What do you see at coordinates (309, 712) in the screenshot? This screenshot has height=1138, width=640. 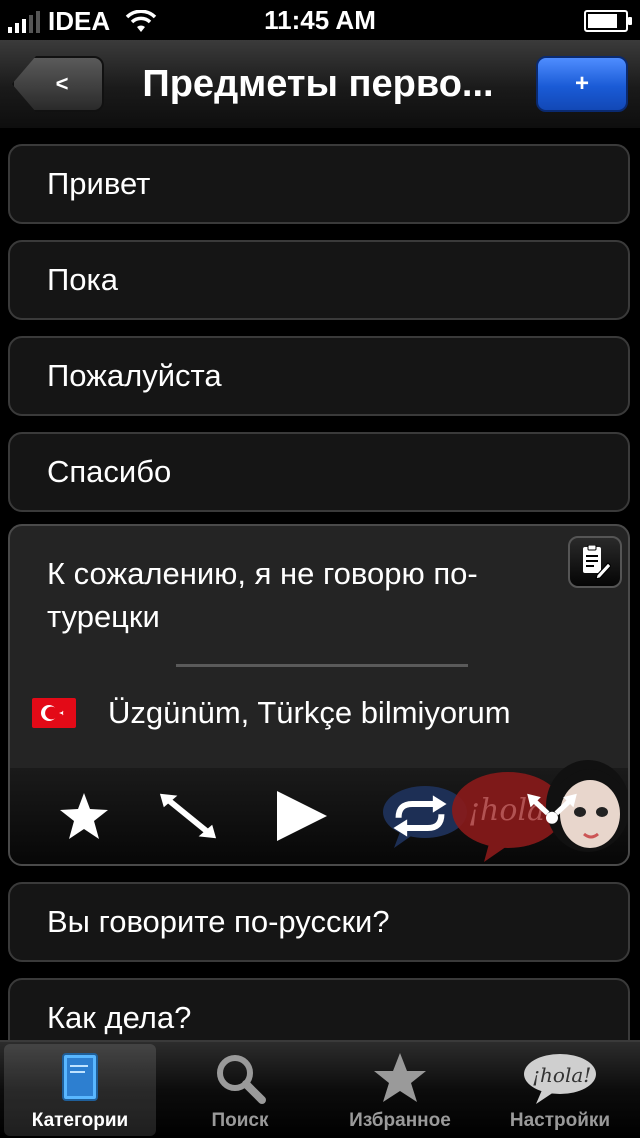 I see `translation-text: Üzgünüm, Türkçe bilmiyorum` at bounding box center [309, 712].